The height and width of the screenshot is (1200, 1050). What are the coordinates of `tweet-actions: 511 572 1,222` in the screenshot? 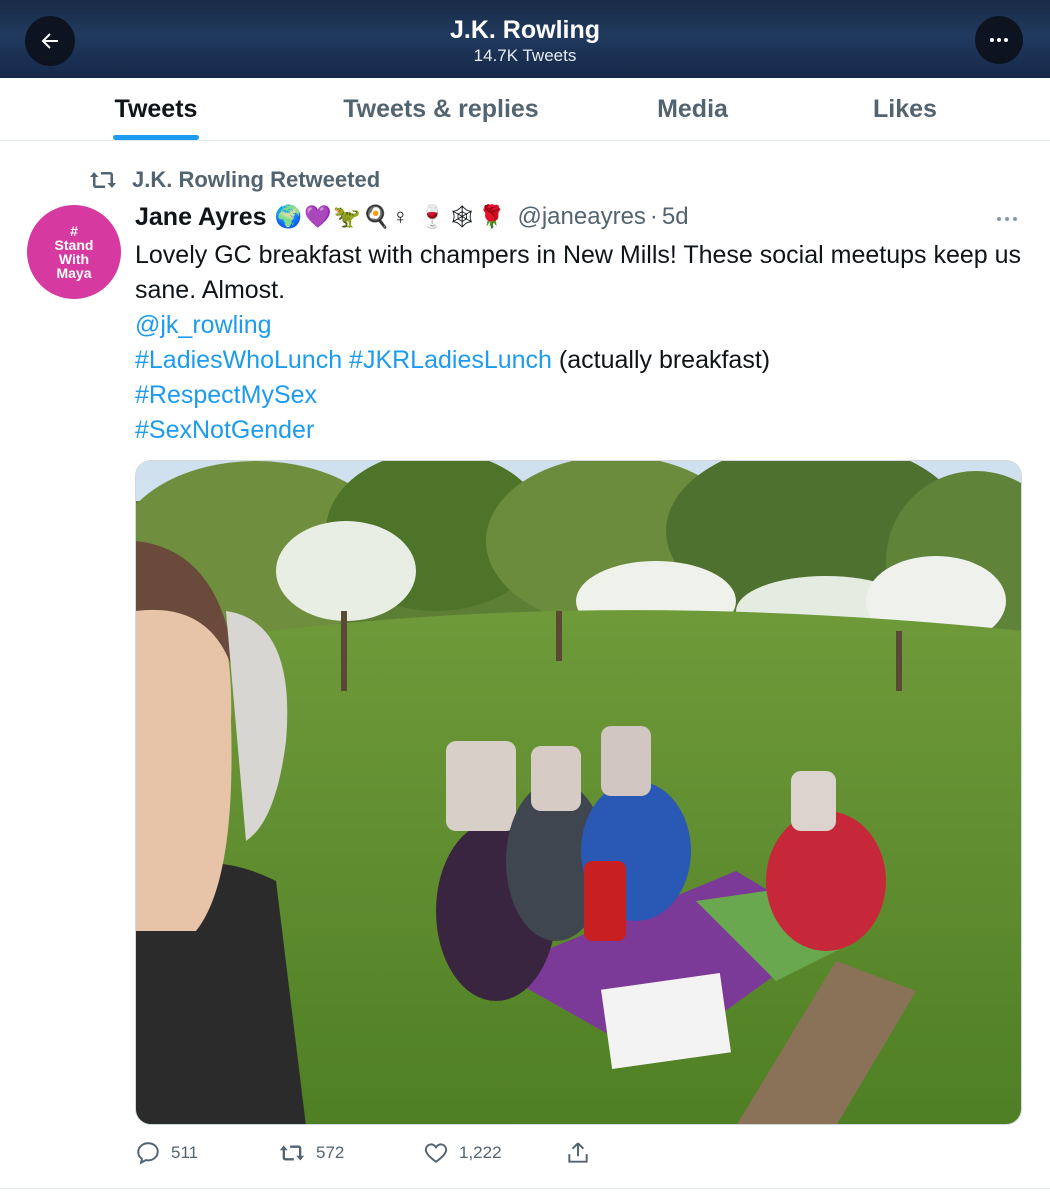 It's located at (435, 1153).